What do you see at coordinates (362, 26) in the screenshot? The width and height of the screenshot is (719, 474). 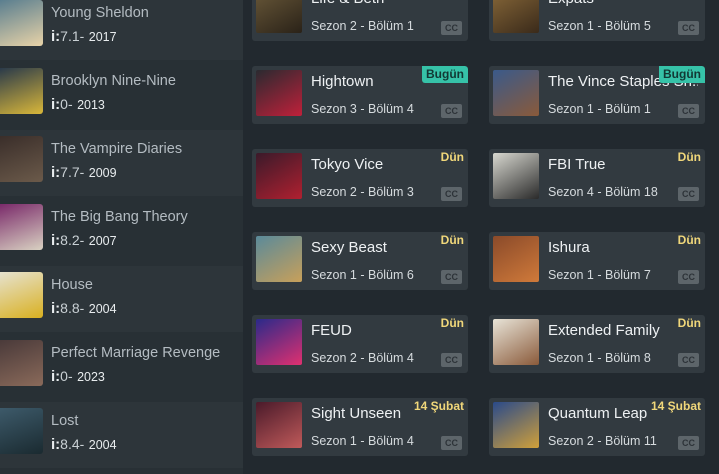 I see `episode-season-number: Sezon 2 - Bölüm 1` at bounding box center [362, 26].